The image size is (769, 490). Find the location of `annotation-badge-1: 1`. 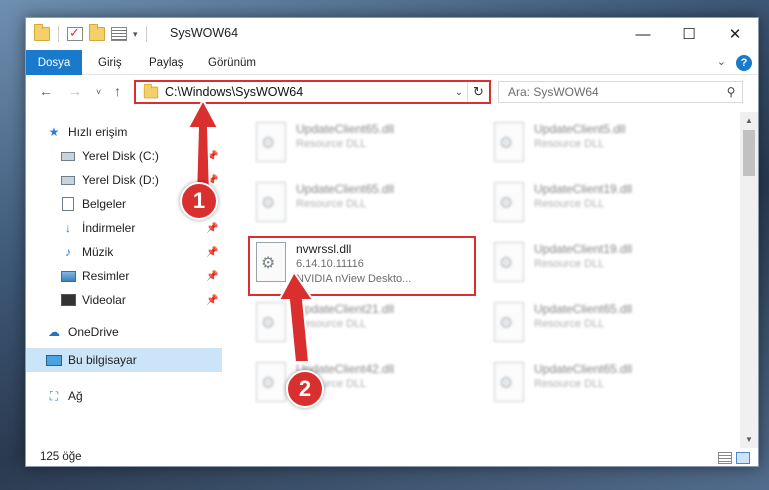

annotation-badge-1: 1 is located at coordinates (199, 201).